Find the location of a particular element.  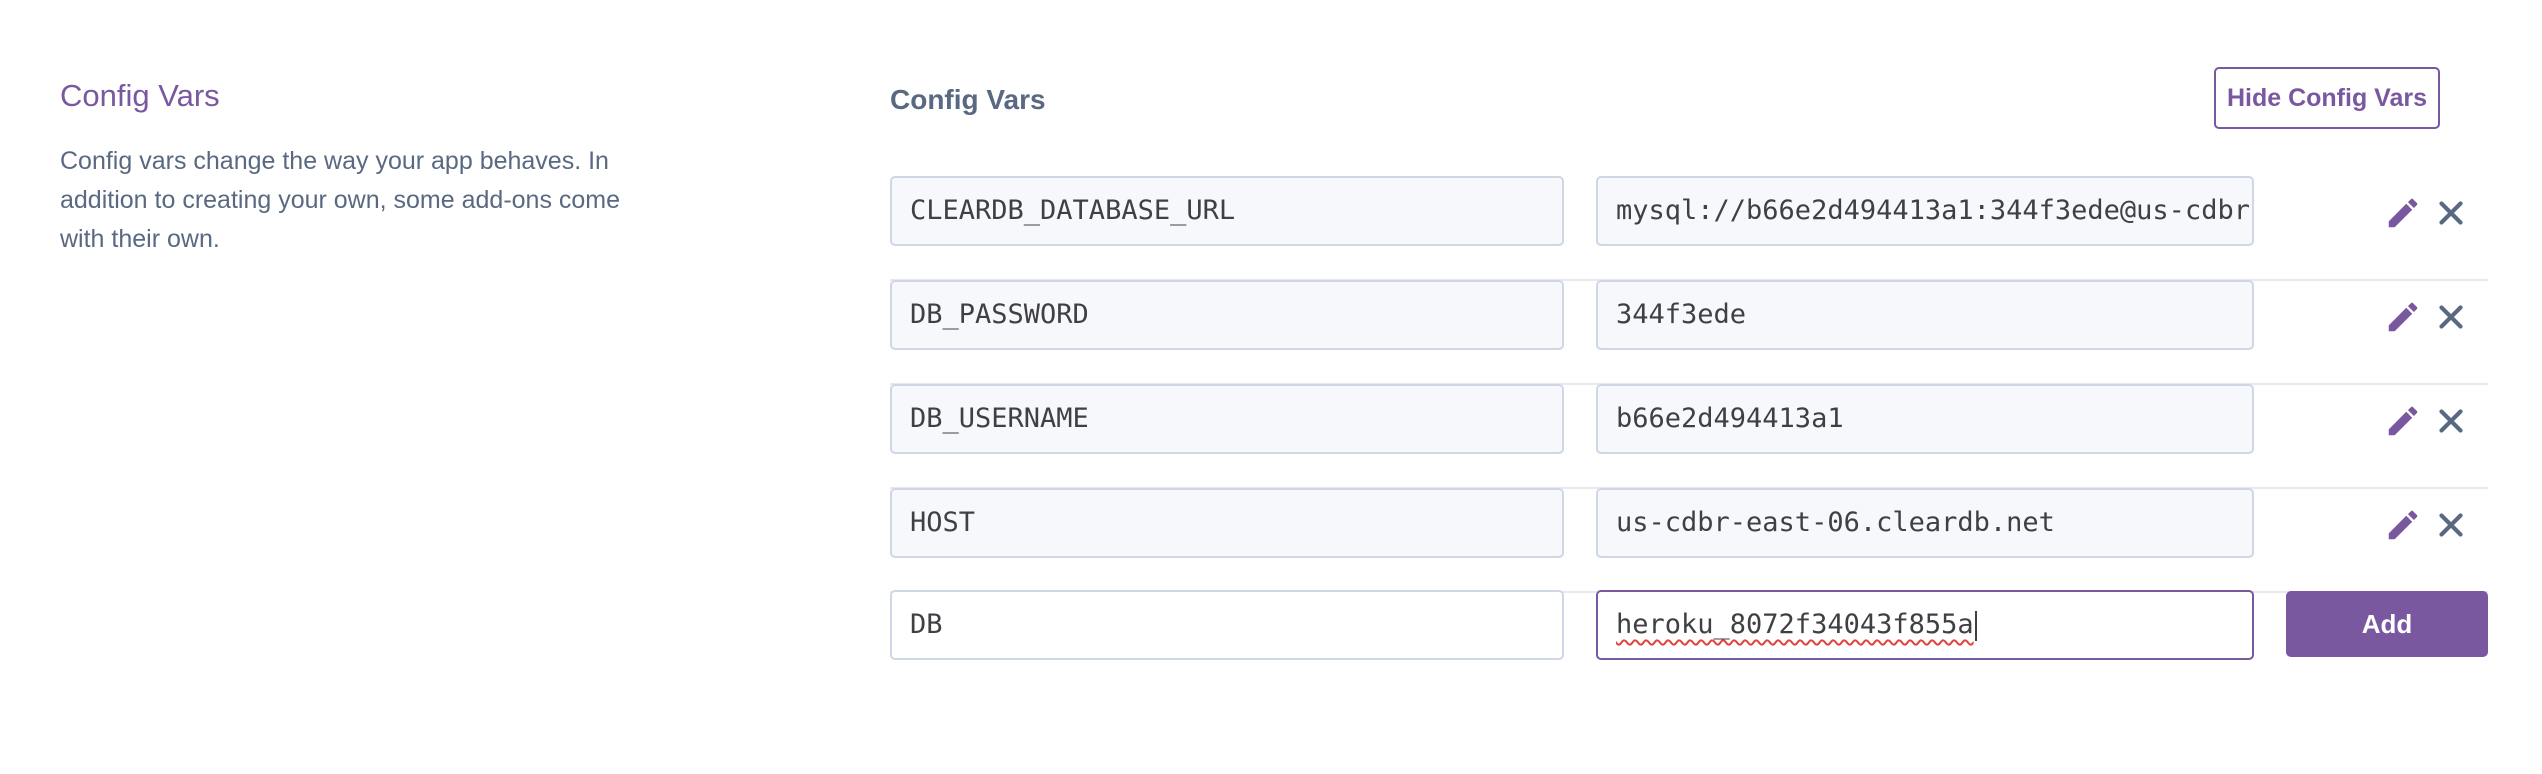

config-vars-panel-title: Config Vars is located at coordinates (968, 99).